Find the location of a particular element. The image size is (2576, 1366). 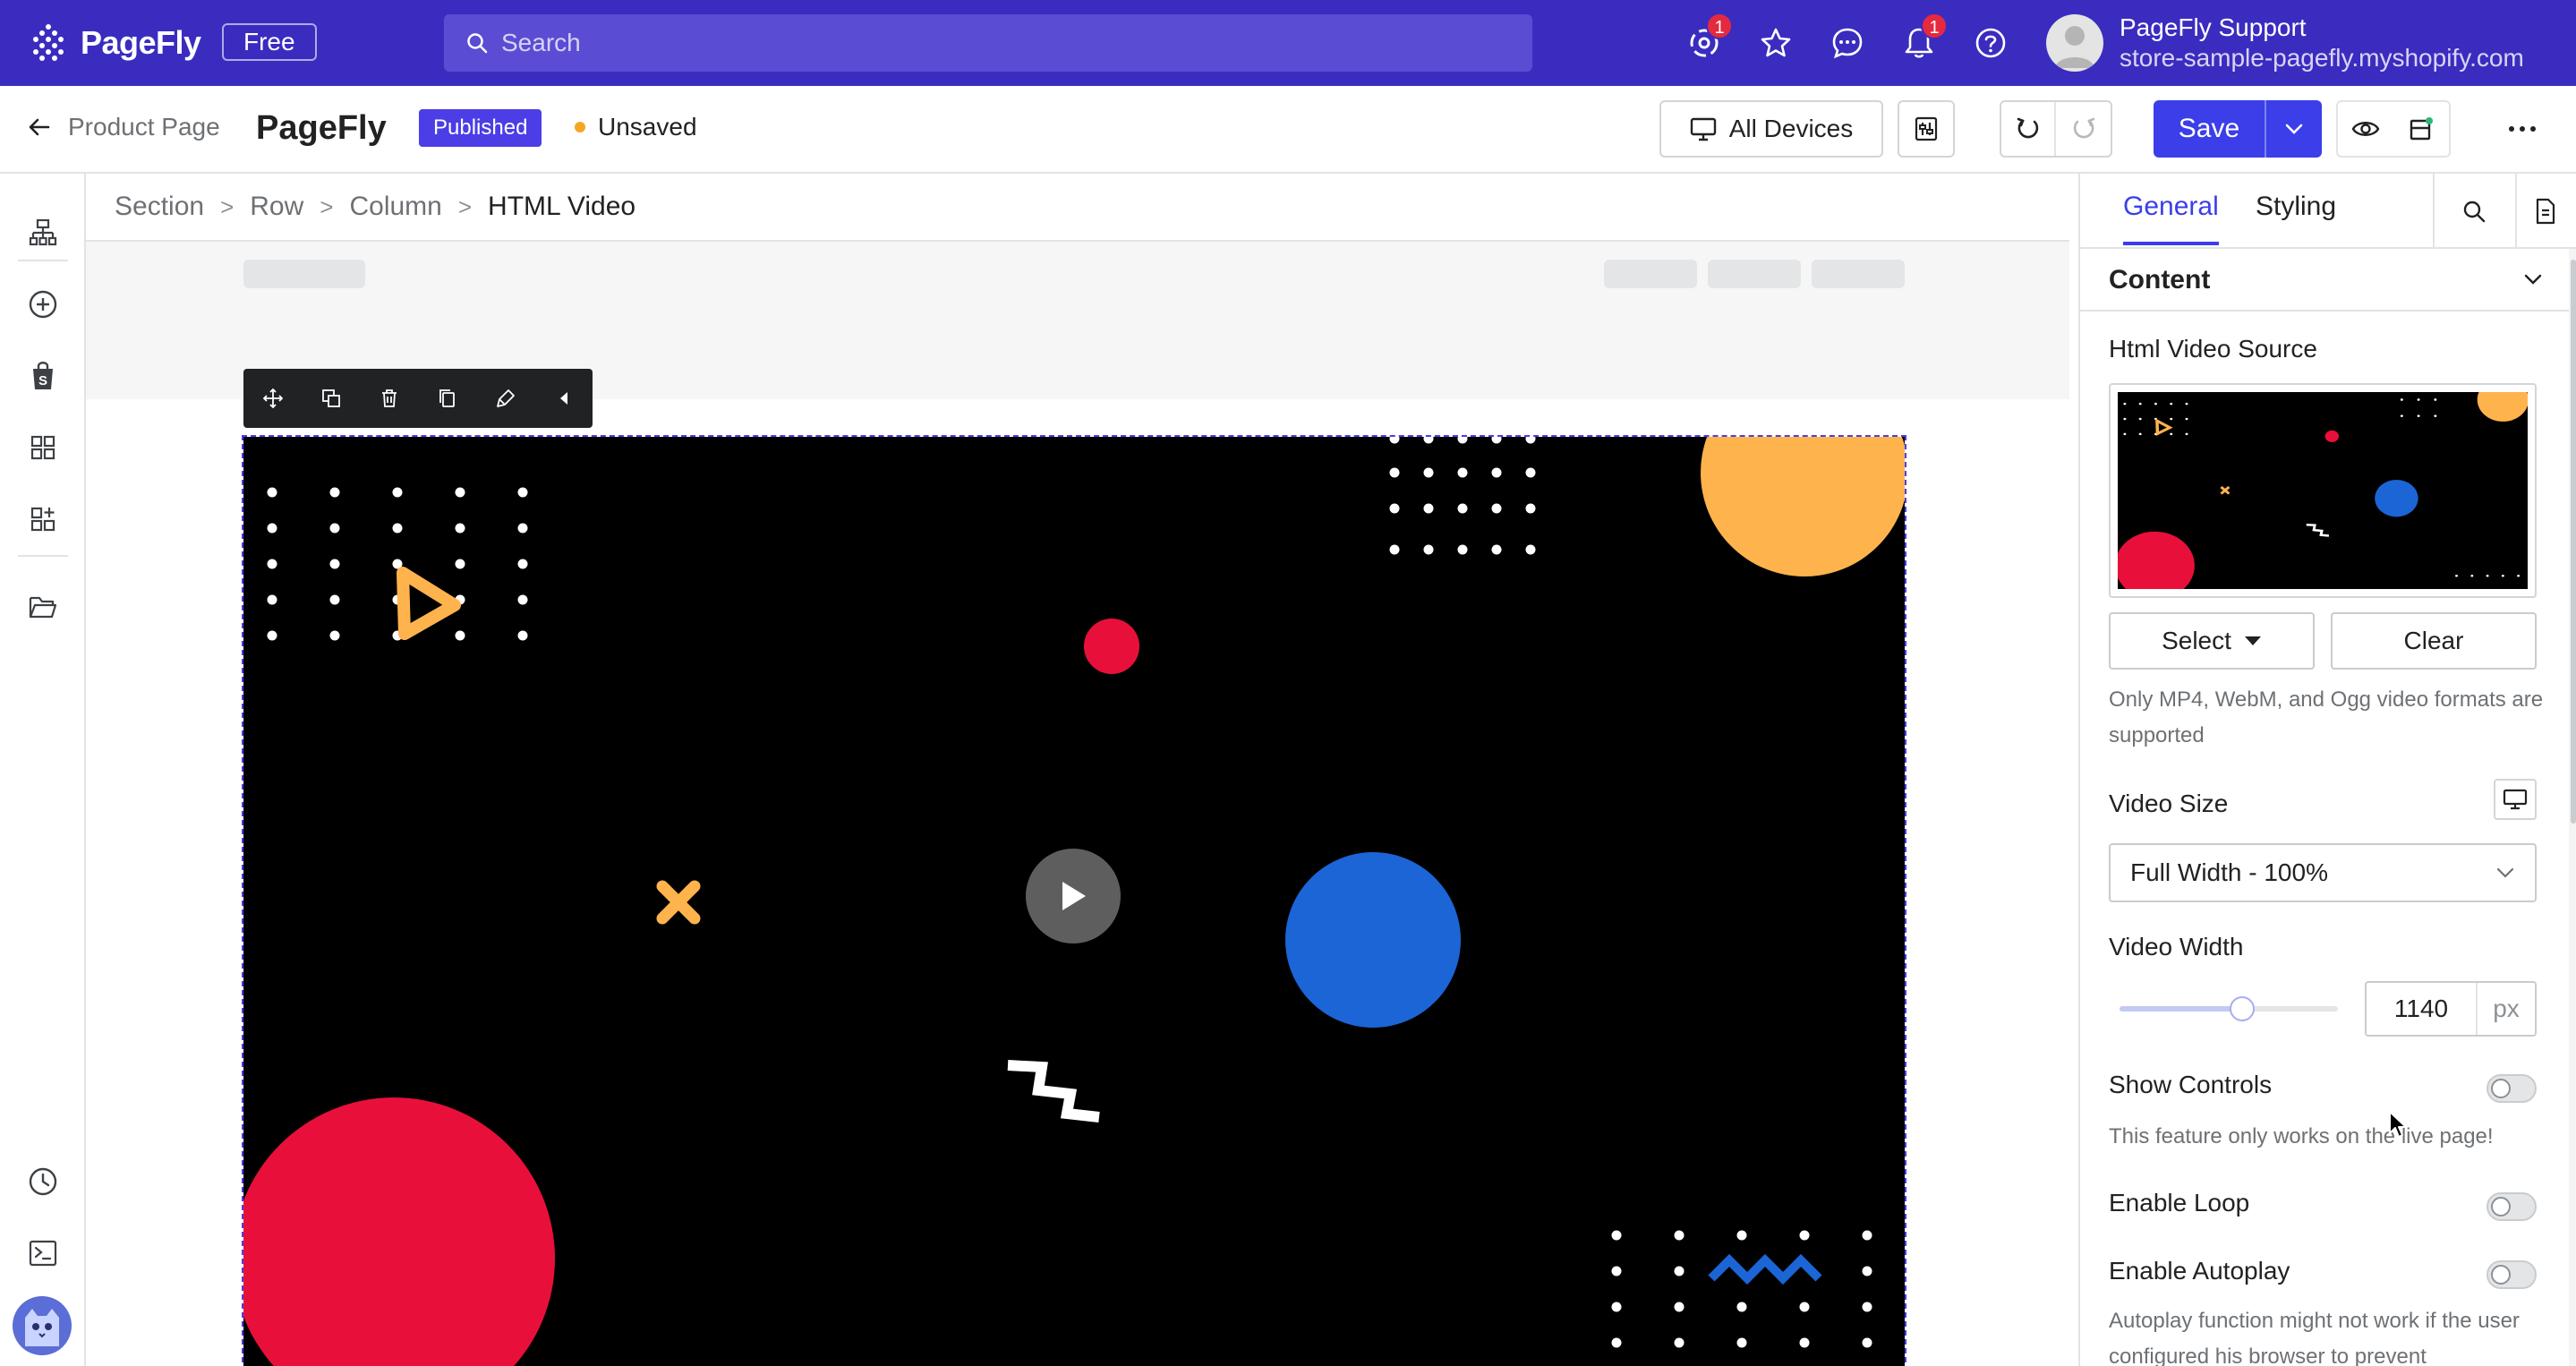

mouse-cursor-icon is located at coordinates (2398, 1124).